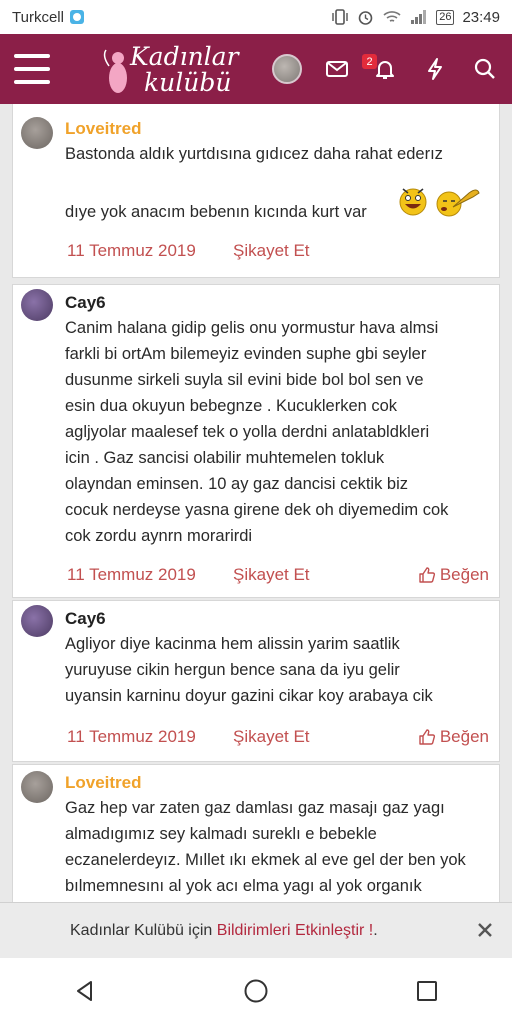 The height and width of the screenshot is (1024, 512). I want to click on signal-icon, so click(419, 17).